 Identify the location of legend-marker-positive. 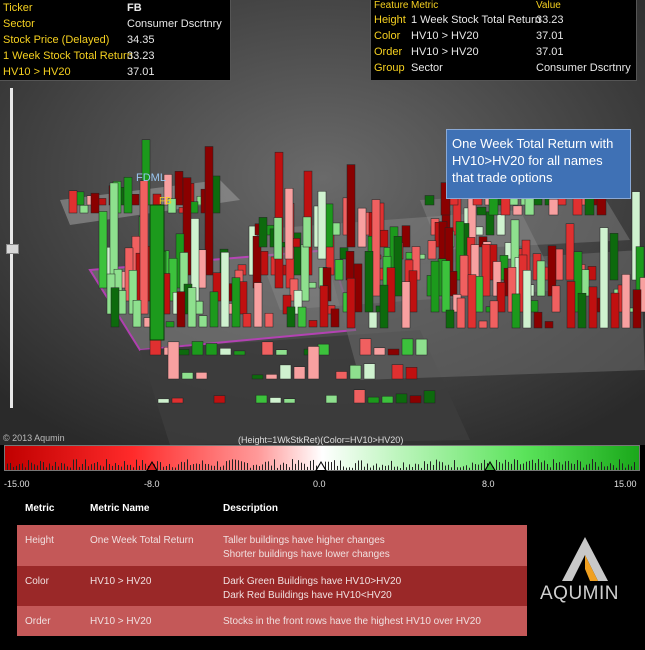
(490, 466).